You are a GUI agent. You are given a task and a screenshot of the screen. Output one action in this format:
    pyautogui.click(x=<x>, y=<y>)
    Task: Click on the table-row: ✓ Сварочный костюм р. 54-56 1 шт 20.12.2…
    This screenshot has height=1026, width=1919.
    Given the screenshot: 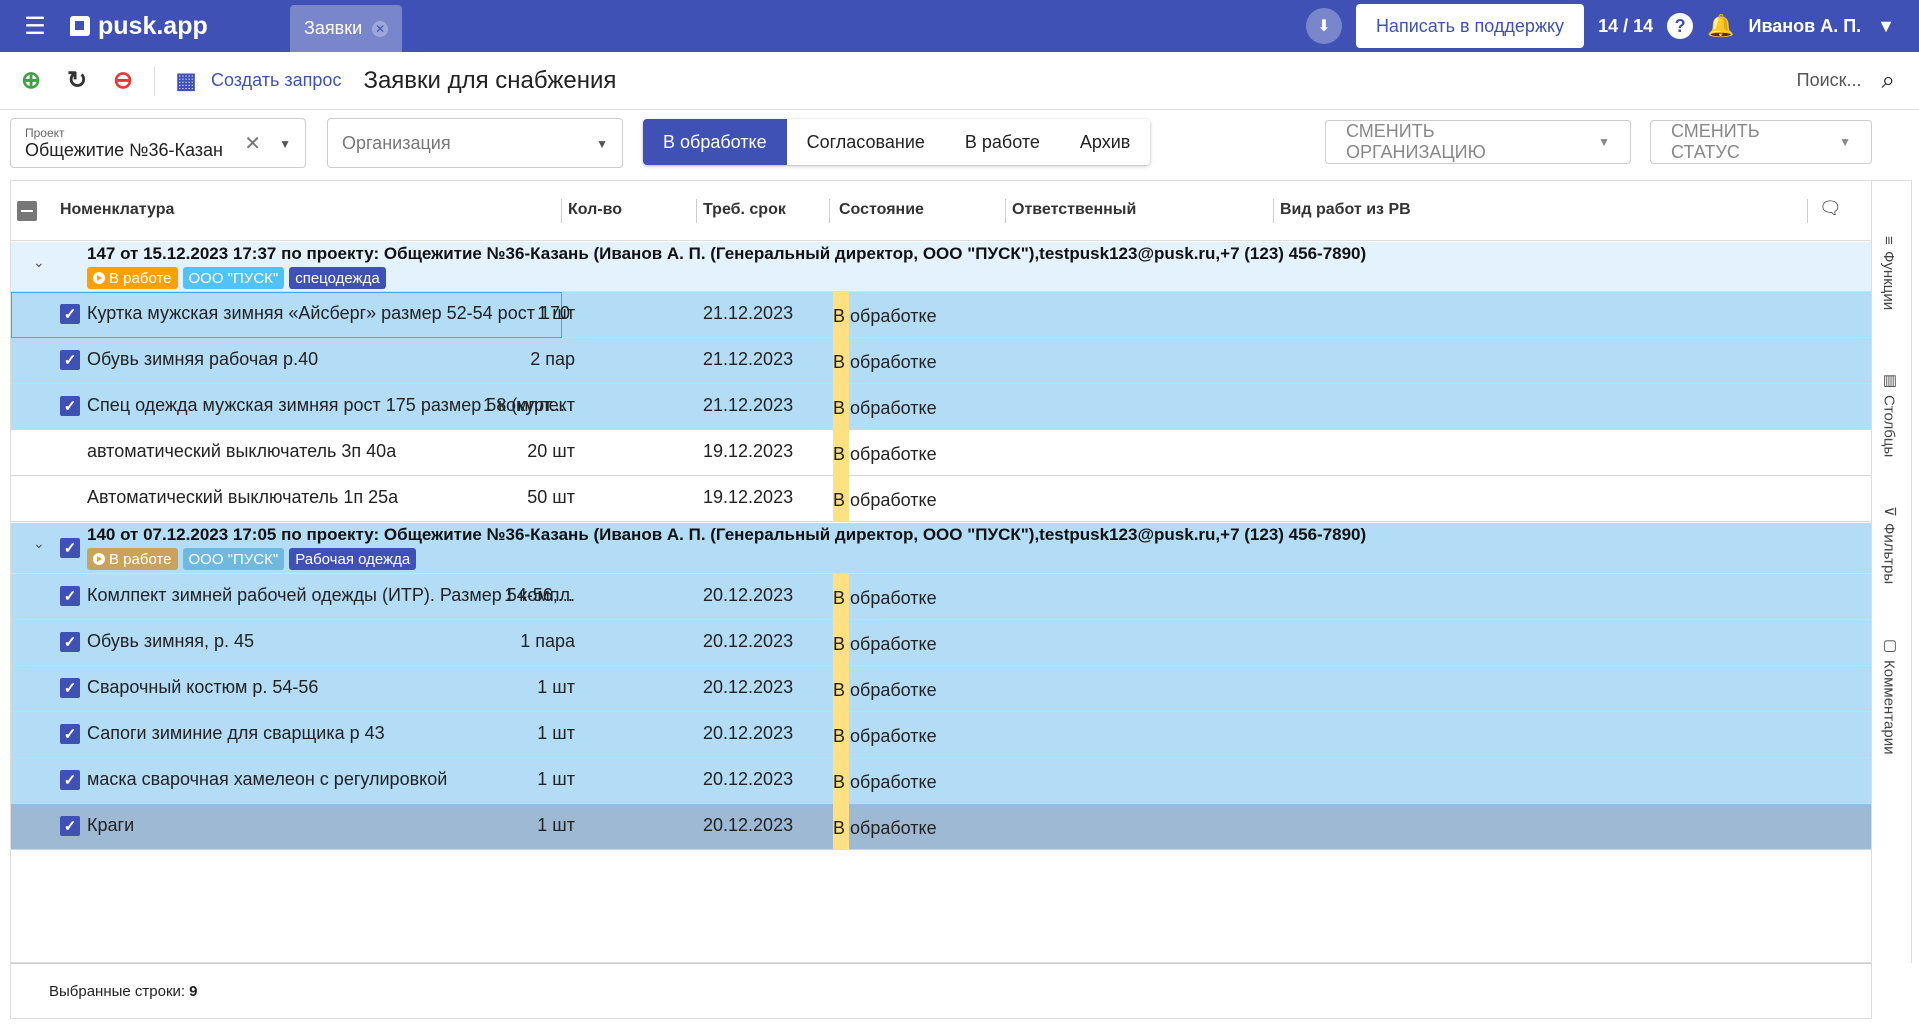 What is the action you would take?
    pyautogui.click(x=941, y=689)
    